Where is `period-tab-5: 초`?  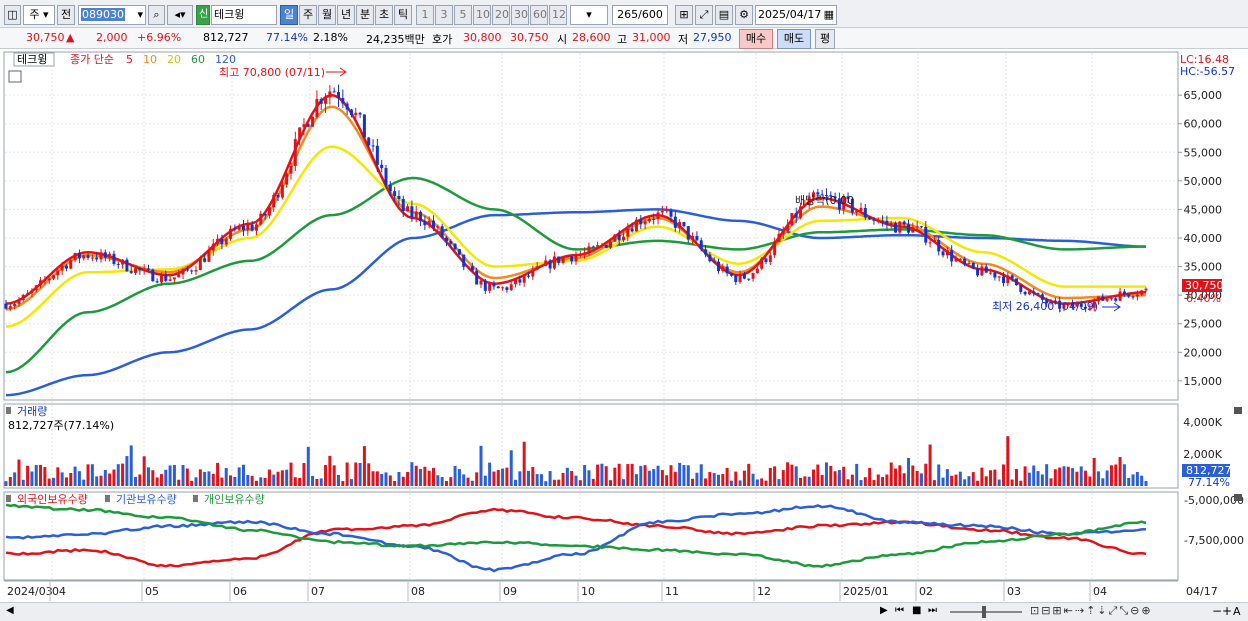
period-tab-5: 초 is located at coordinates (384, 15).